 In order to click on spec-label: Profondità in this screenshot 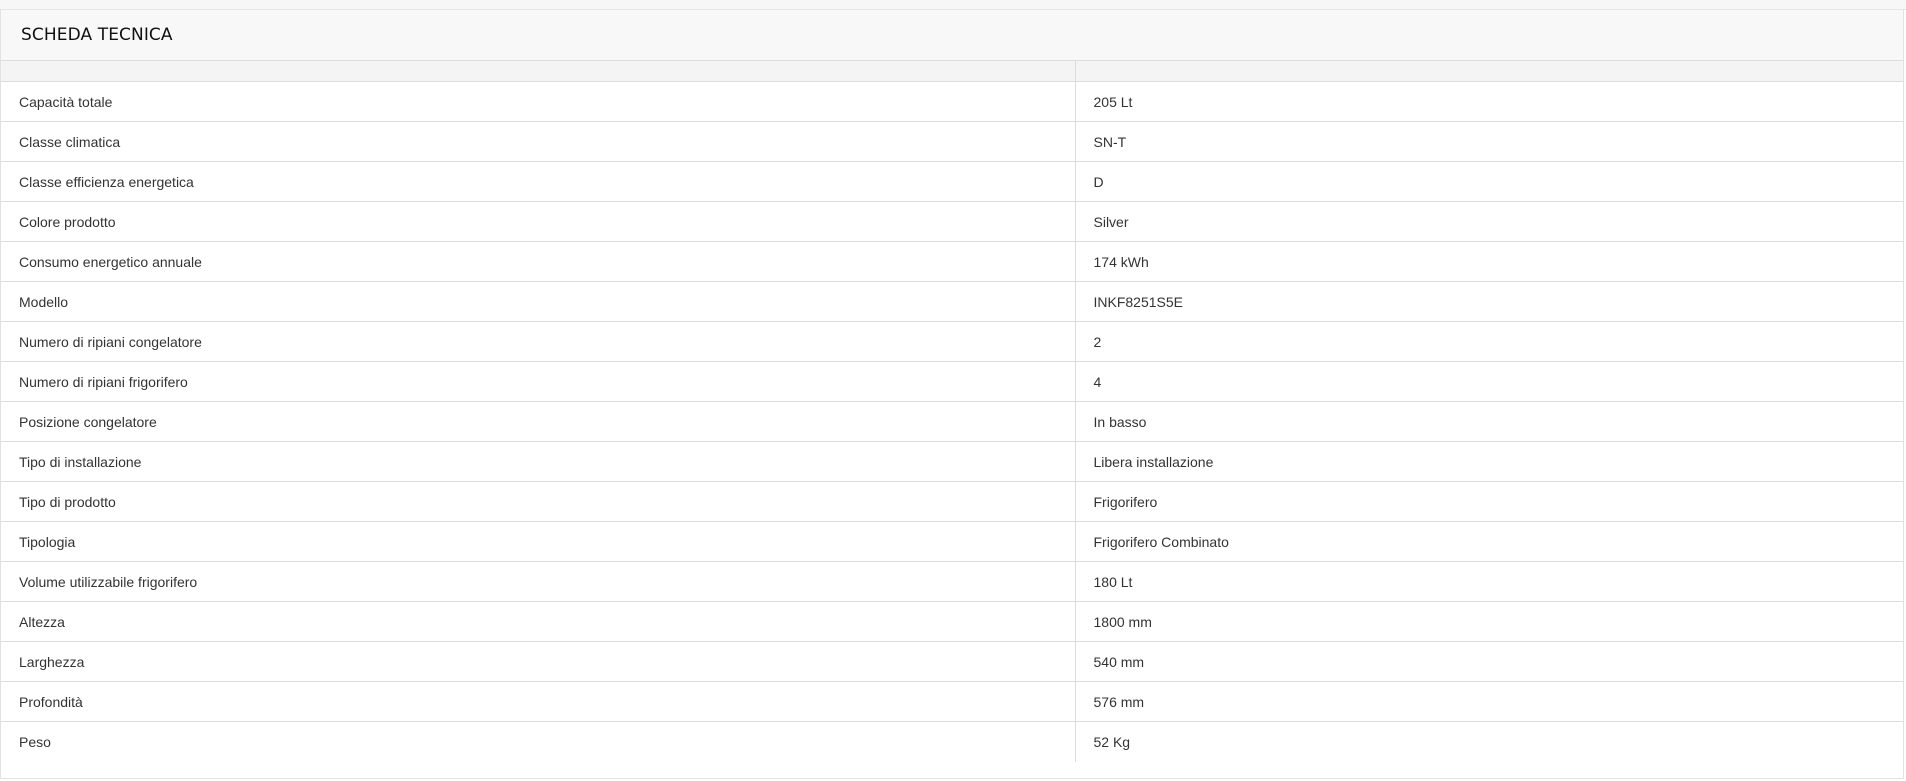, I will do `click(538, 701)`.